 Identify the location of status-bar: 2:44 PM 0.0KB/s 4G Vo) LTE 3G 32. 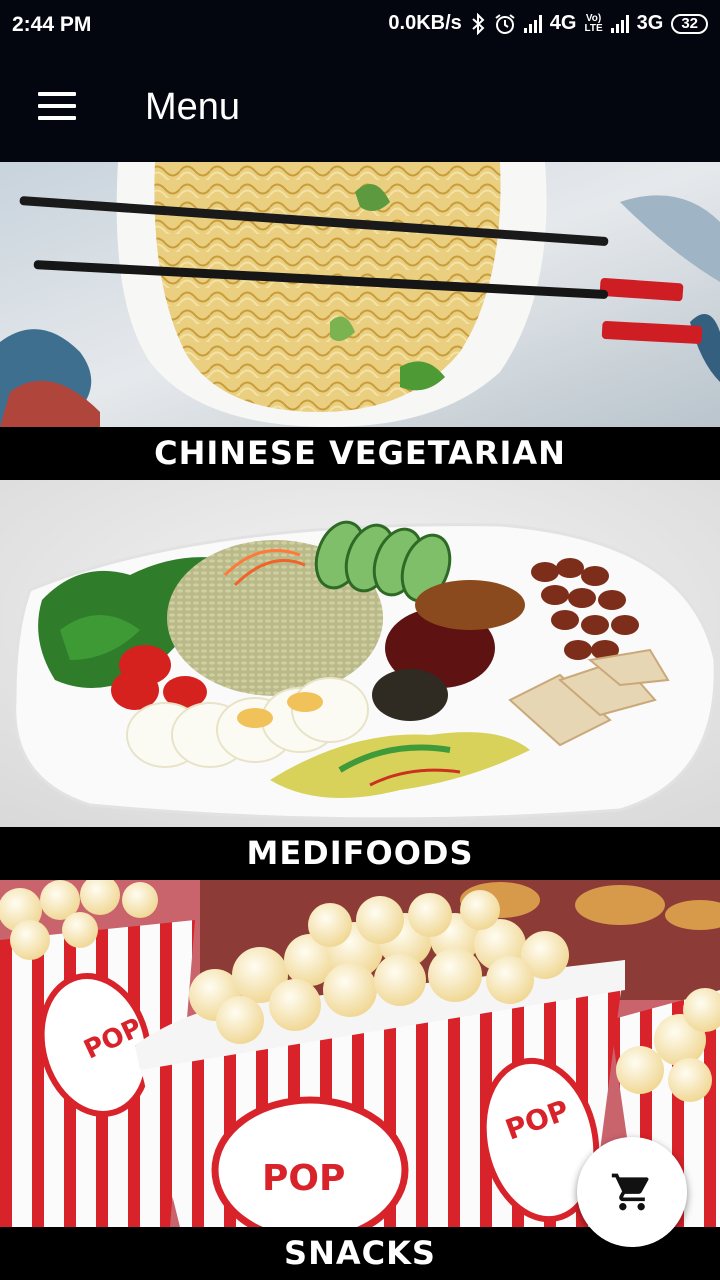
(360, 26).